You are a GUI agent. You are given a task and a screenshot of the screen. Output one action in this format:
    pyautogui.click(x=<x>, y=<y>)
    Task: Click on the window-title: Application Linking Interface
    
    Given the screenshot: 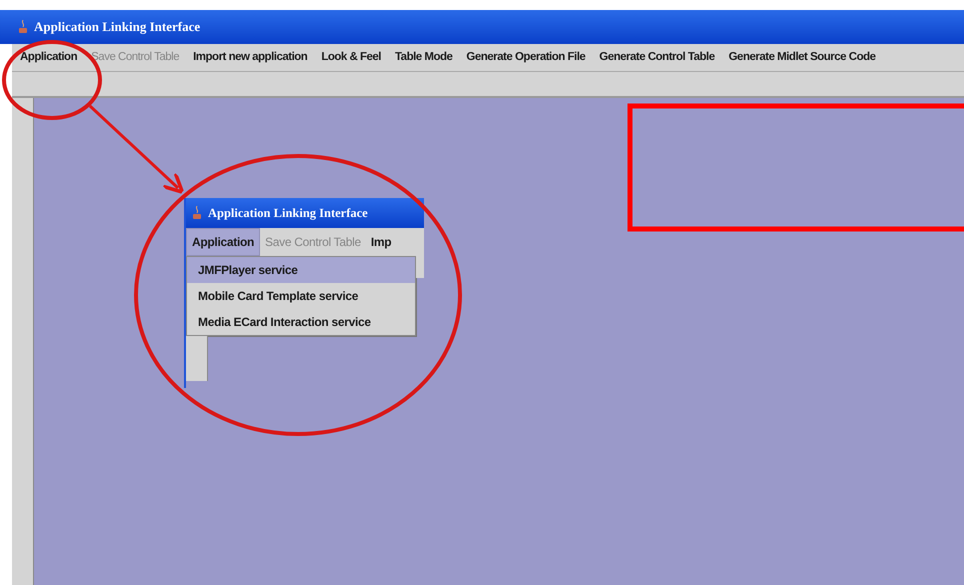 What is the action you would take?
    pyautogui.click(x=117, y=27)
    